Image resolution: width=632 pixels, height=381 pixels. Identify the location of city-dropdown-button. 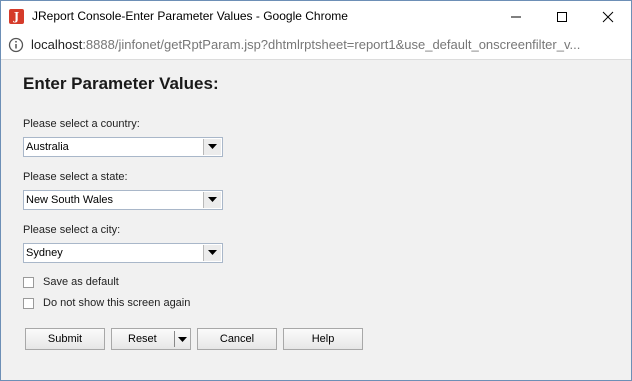
(212, 253).